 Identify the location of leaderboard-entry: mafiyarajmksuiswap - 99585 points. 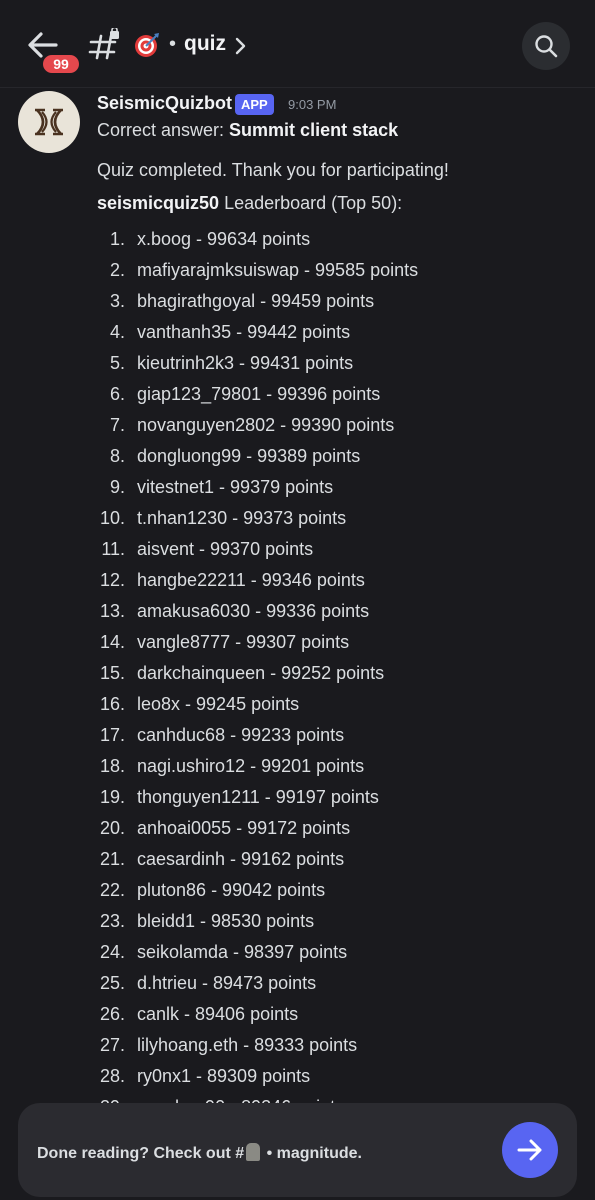
(278, 270).